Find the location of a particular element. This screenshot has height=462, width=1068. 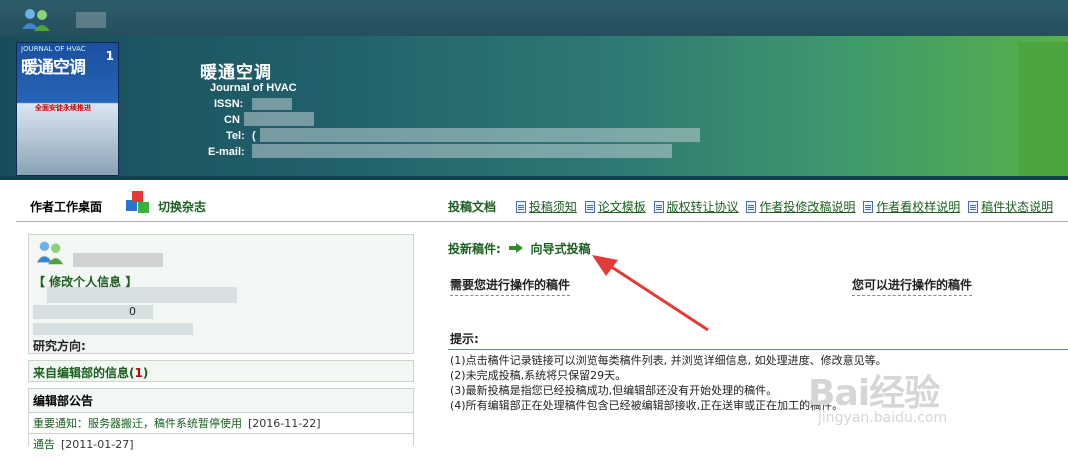

guided-submission-link: 向导式投稿 is located at coordinates (560, 249).